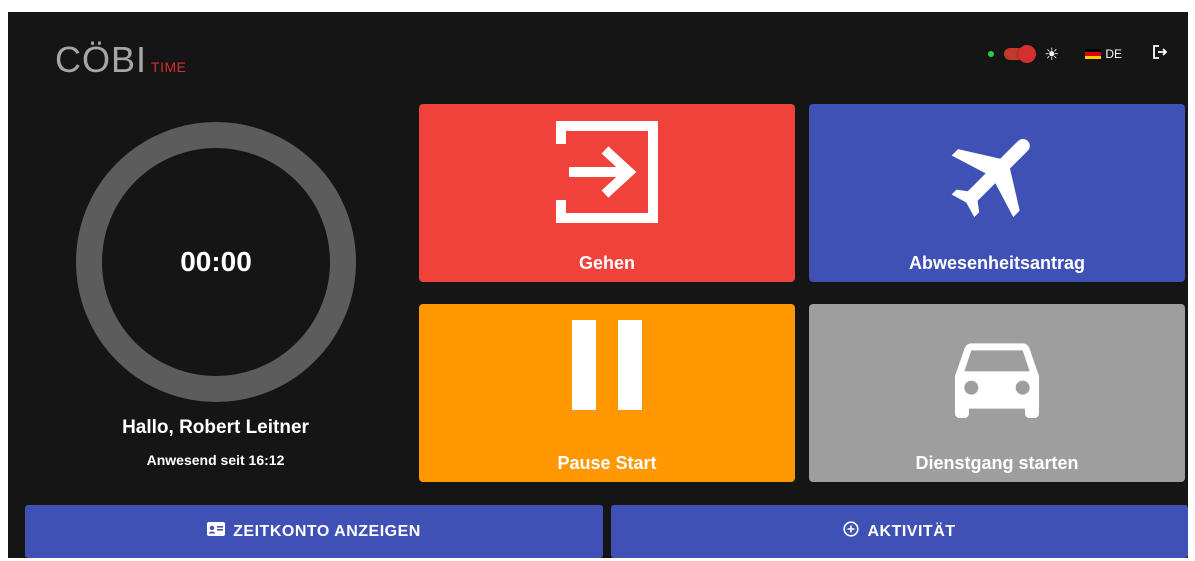  I want to click on activity-label: AKTIVITÄT, so click(911, 531).